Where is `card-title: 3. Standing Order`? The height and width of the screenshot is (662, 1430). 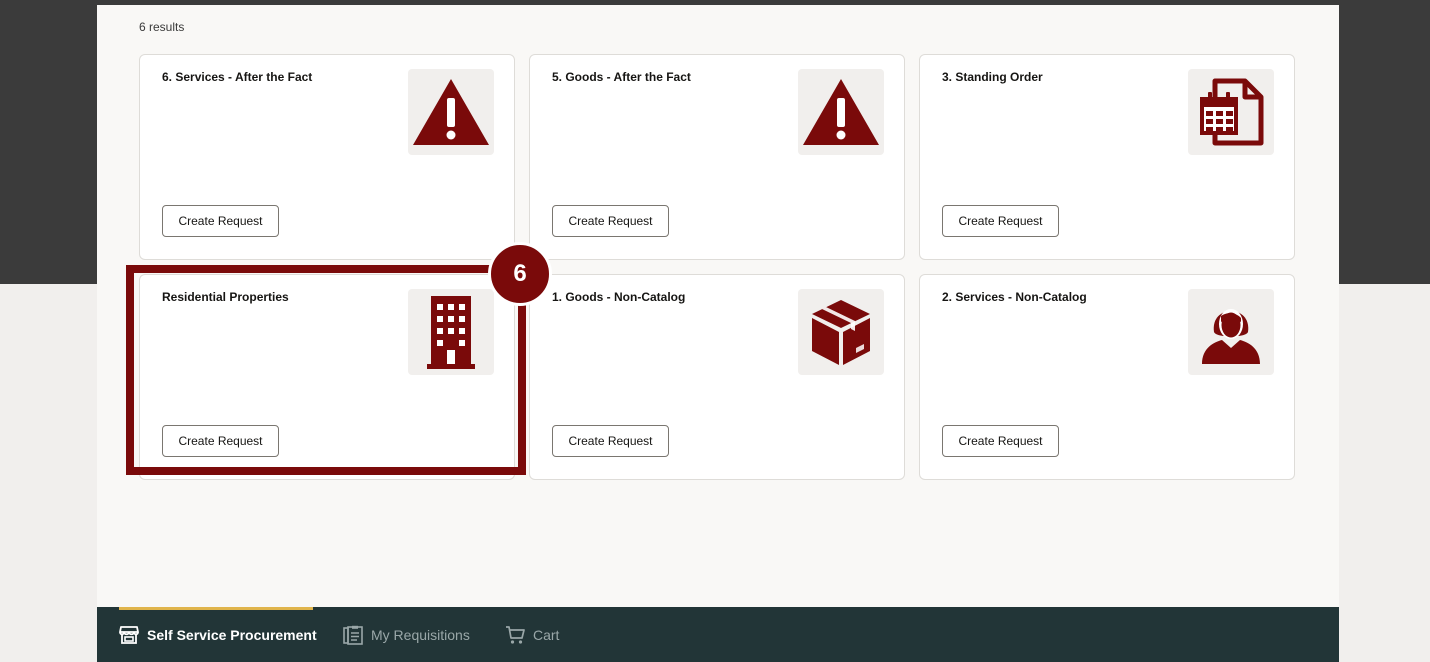
card-title: 3. Standing Order is located at coordinates (992, 77).